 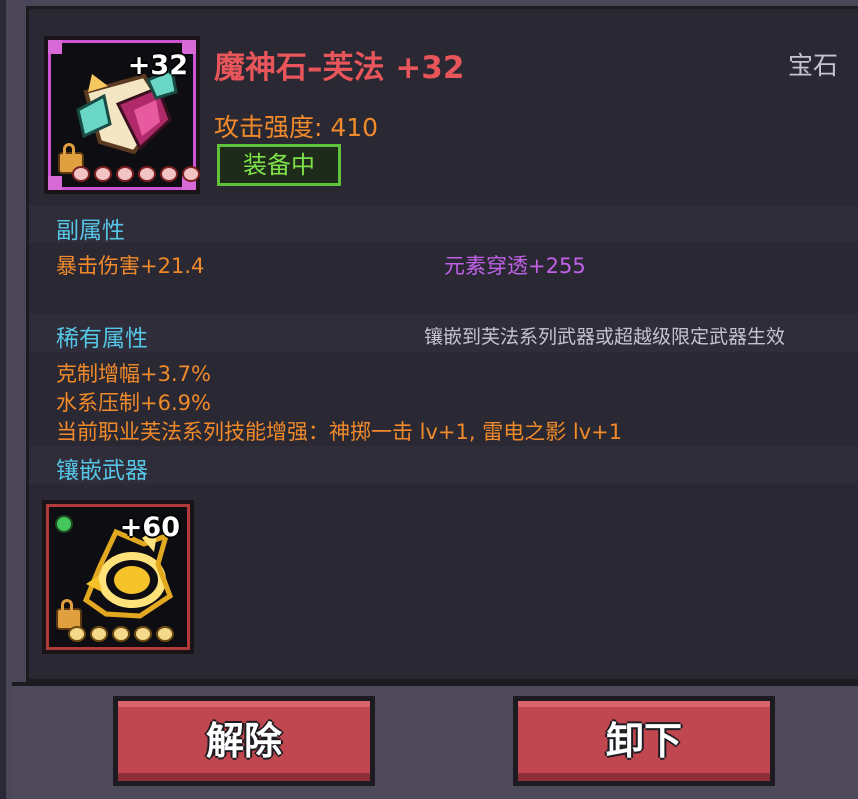 I want to click on item-name: 魔神石–芙法 +32, so click(x=339, y=68).